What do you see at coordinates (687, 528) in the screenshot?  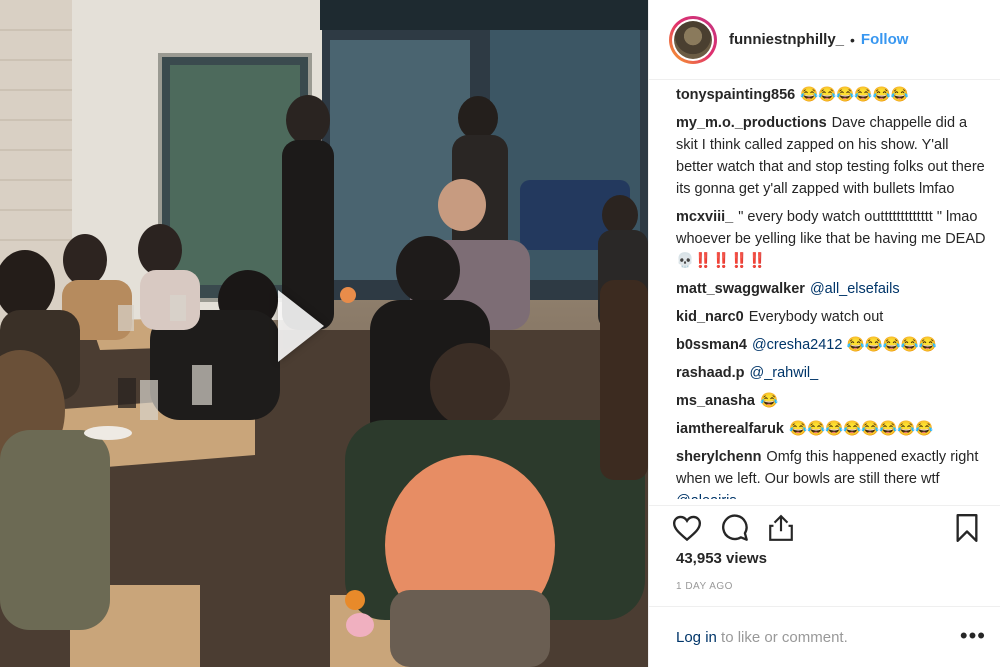 I see `heart-icon` at bounding box center [687, 528].